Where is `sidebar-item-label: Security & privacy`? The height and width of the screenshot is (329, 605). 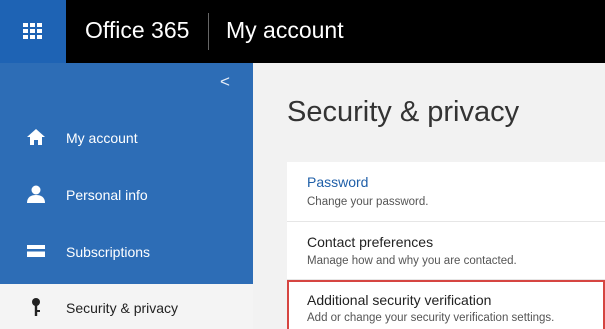
sidebar-item-label: Security & privacy is located at coordinates (122, 308).